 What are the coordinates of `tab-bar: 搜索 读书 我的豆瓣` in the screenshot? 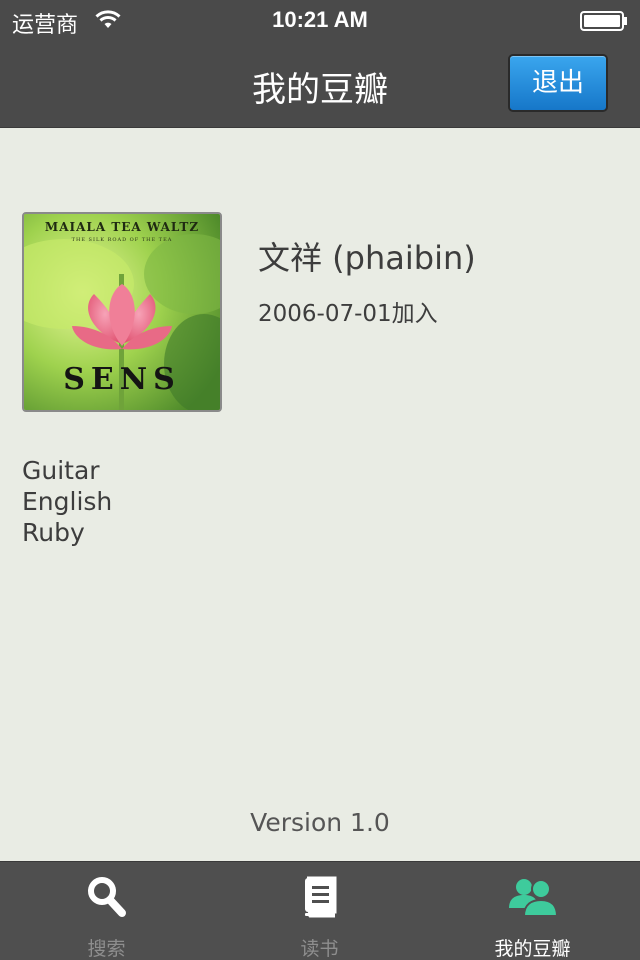 It's located at (320, 910).